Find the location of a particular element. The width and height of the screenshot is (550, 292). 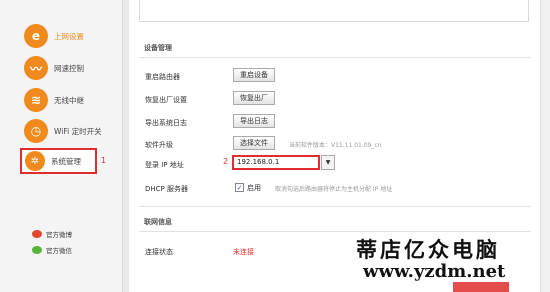

connection-status-label: 连接状态 is located at coordinates (159, 252).